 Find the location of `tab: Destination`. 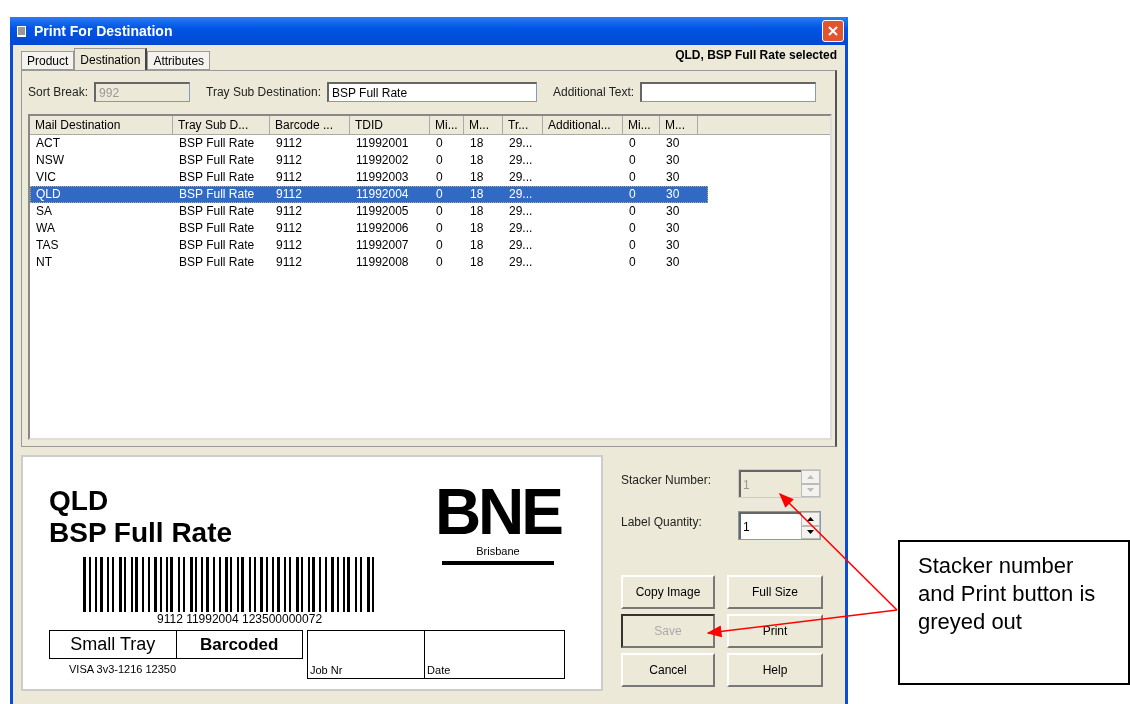

tab: Destination is located at coordinates (111, 59).